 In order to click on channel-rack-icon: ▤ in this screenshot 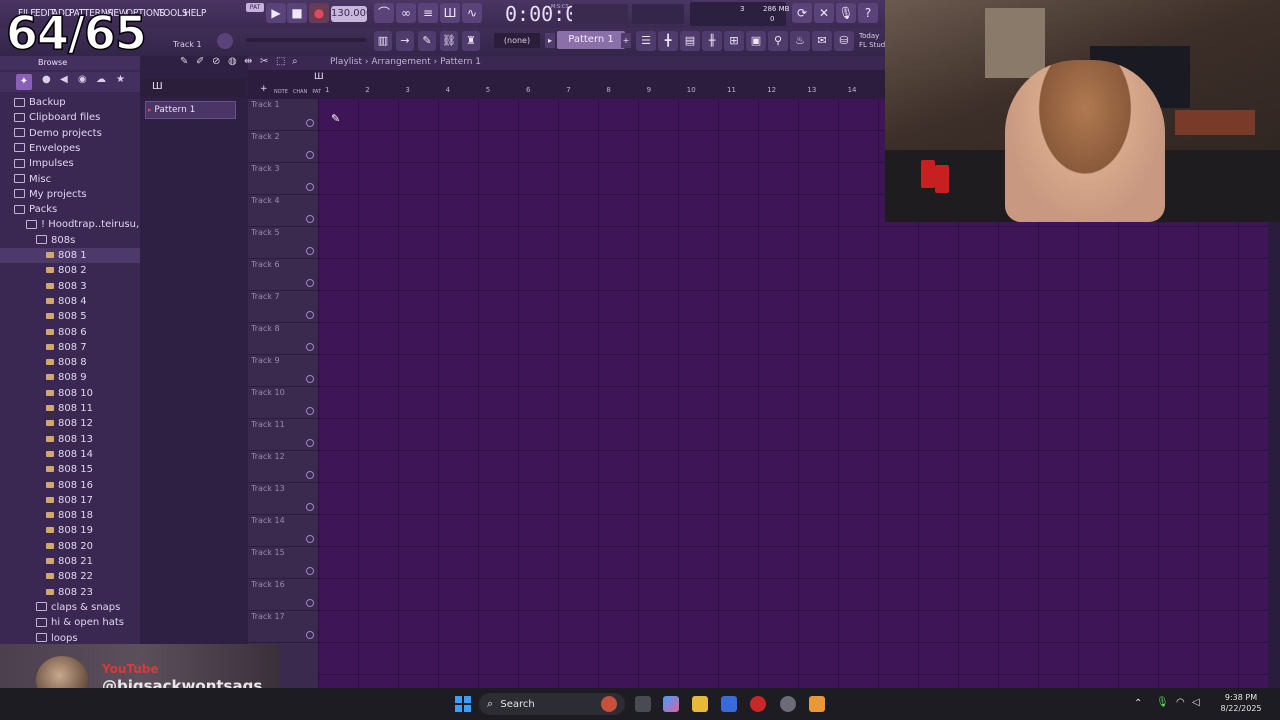, I will do `click(690, 41)`.